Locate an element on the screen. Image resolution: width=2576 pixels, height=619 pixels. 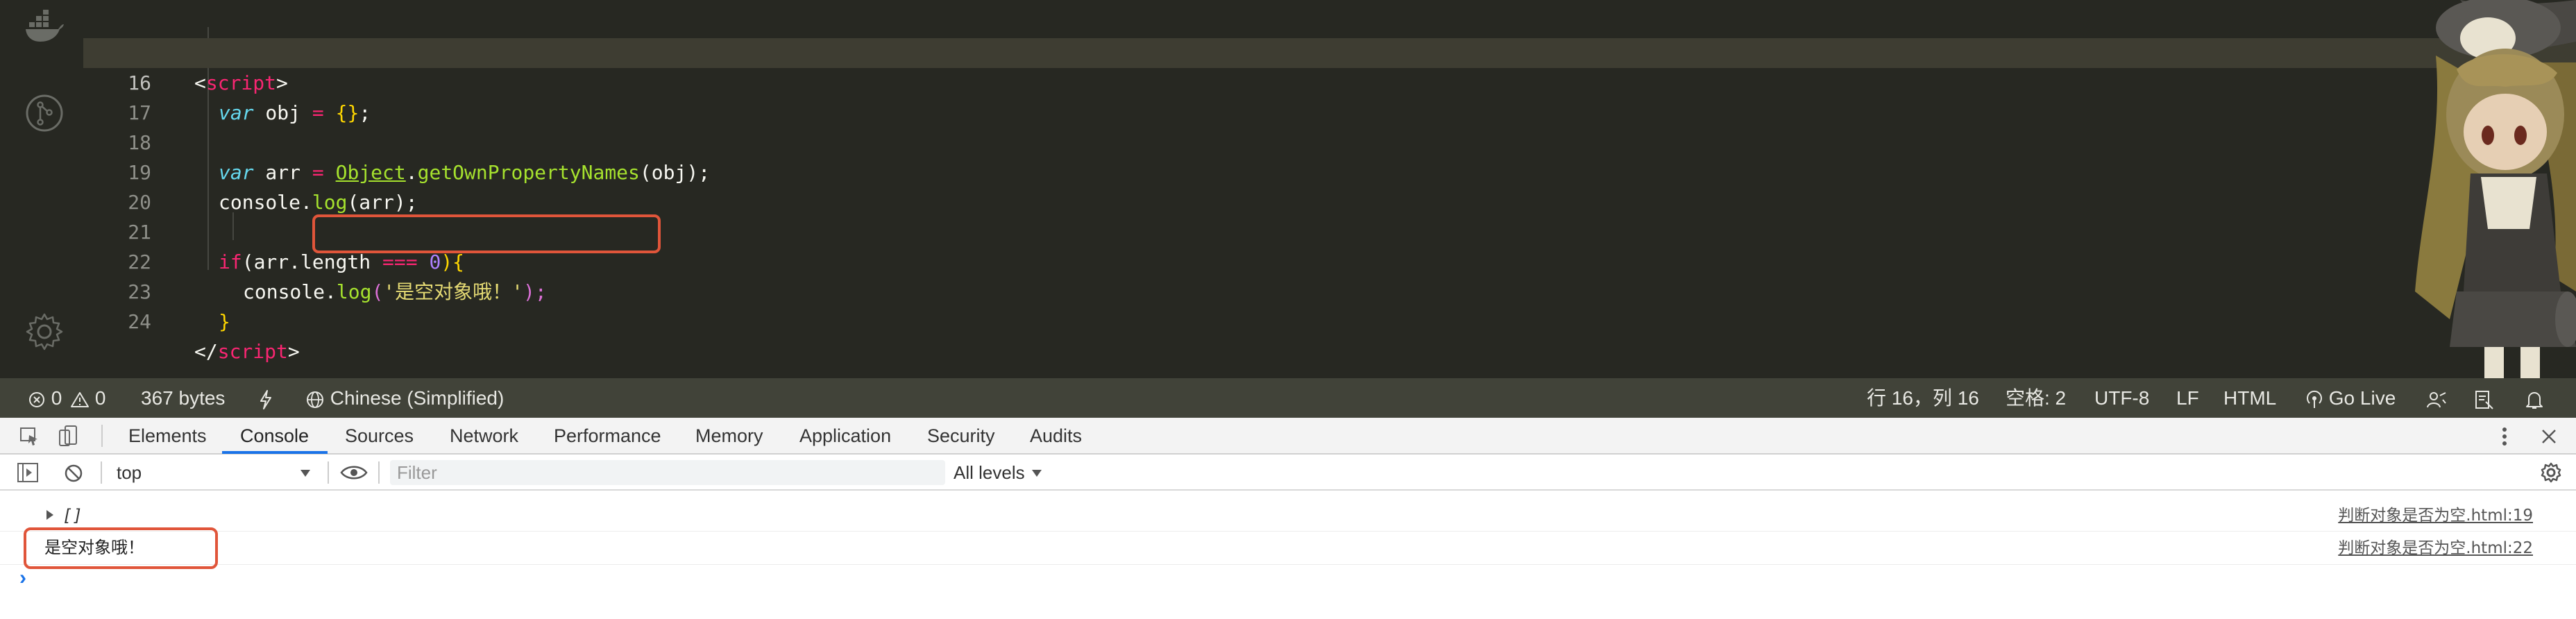
context-selector-value: top is located at coordinates (129, 472).